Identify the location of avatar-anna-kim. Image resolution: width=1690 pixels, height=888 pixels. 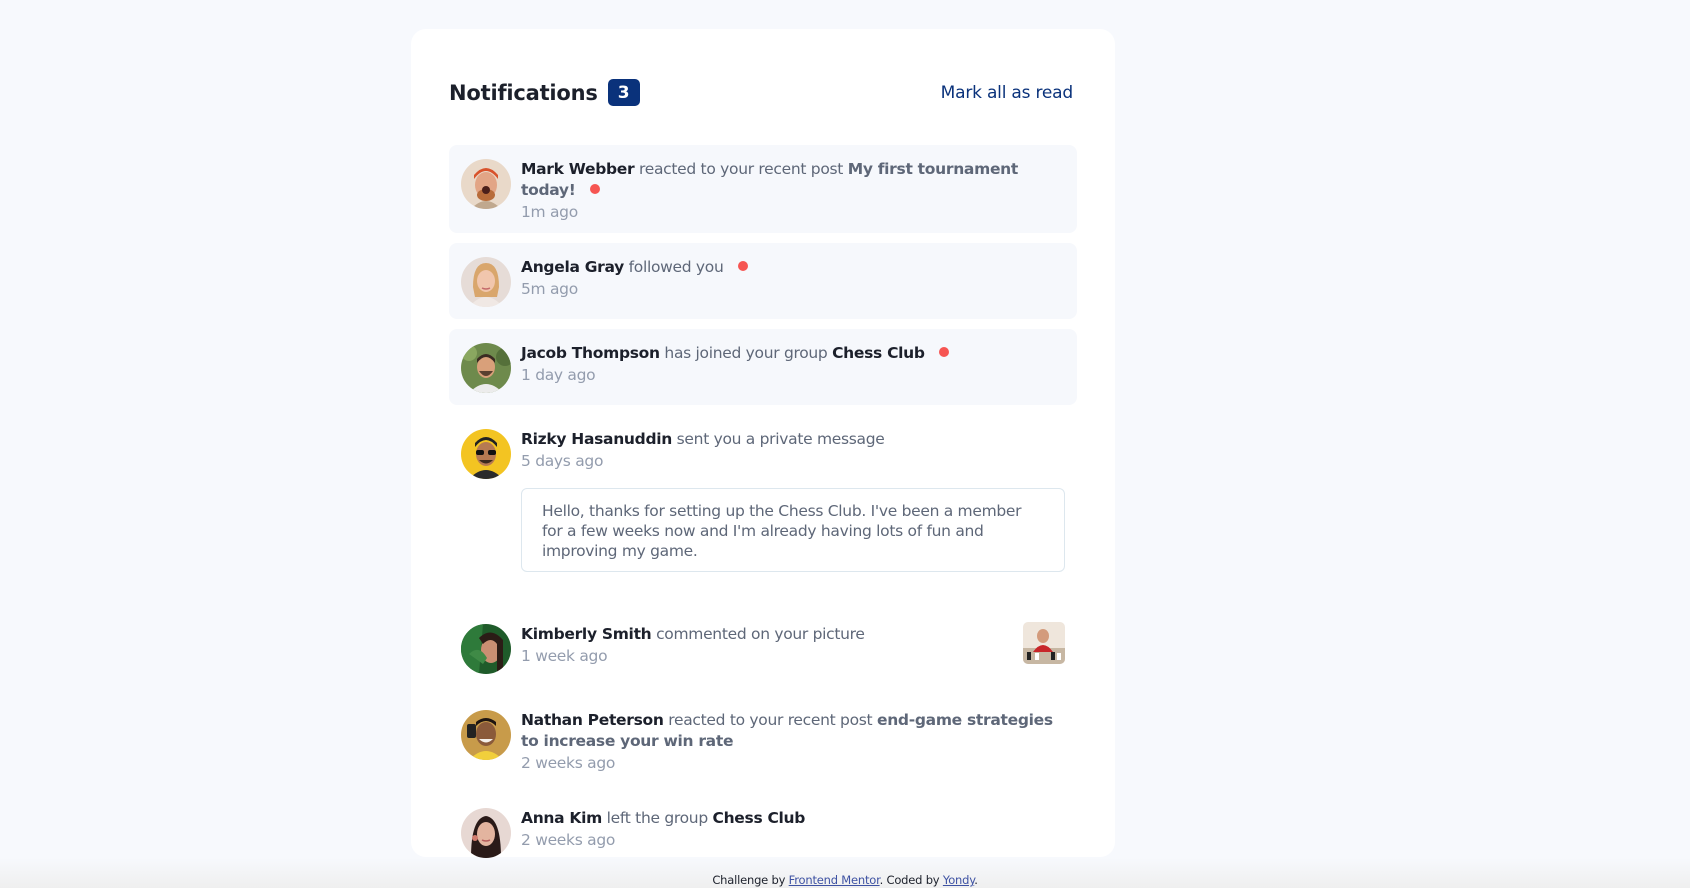
(486, 833).